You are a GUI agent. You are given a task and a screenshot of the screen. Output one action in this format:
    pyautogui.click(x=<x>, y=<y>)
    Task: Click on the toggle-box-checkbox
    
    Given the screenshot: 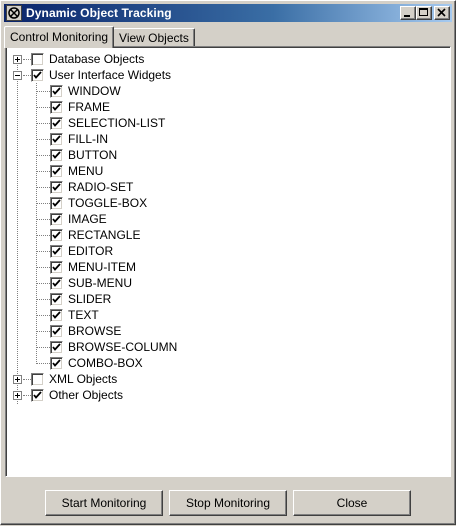 What is the action you would take?
    pyautogui.click(x=56, y=203)
    